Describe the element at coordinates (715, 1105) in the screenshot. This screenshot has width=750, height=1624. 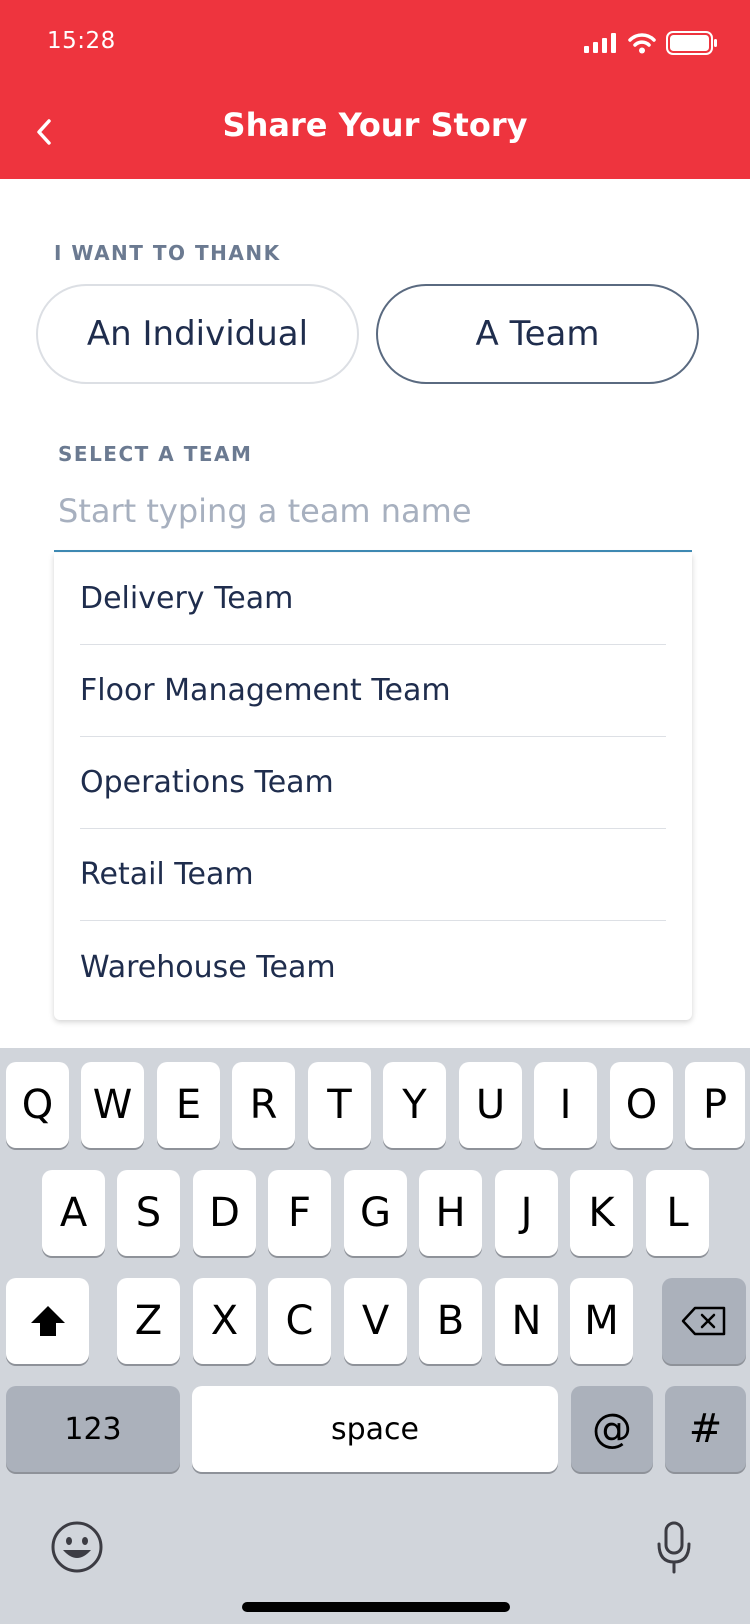
I see `key-p: P` at that location.